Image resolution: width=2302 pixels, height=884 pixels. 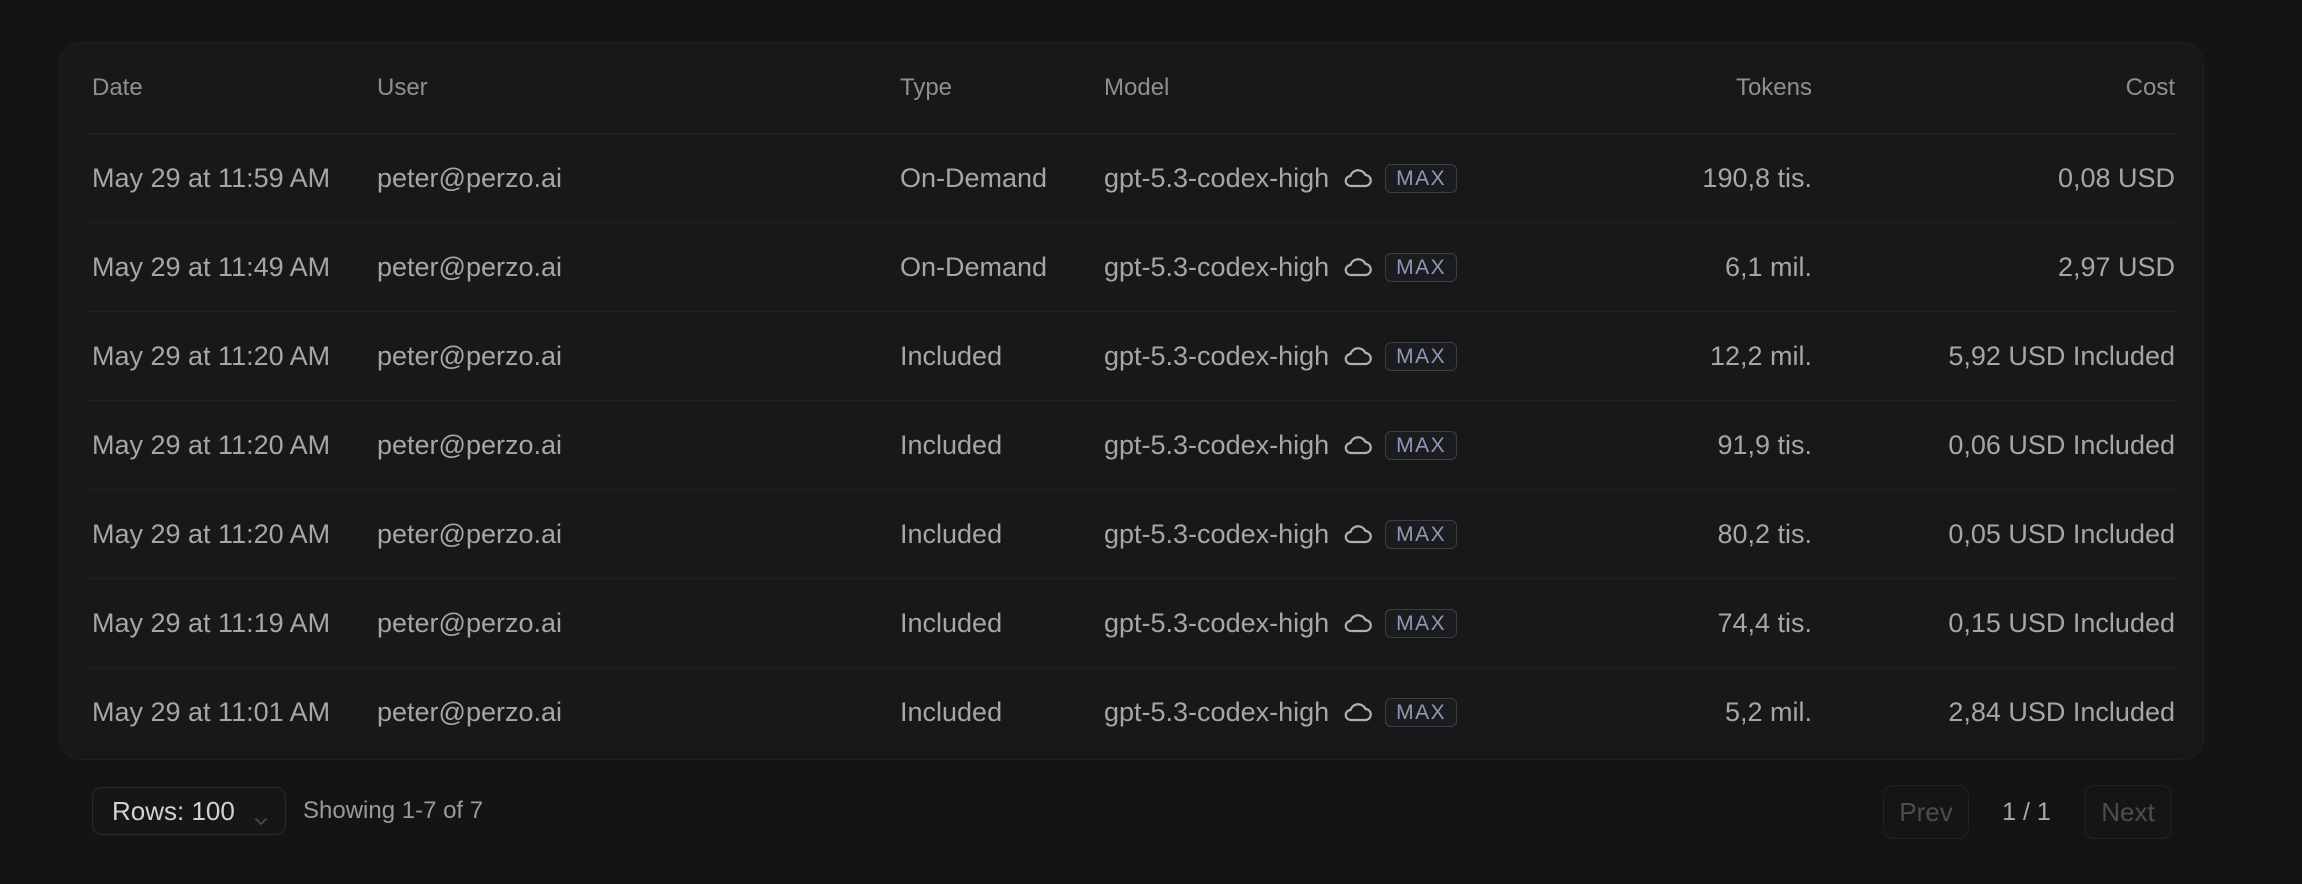 What do you see at coordinates (173, 810) in the screenshot?
I see `rows-per-page-label: Rows: 100` at bounding box center [173, 810].